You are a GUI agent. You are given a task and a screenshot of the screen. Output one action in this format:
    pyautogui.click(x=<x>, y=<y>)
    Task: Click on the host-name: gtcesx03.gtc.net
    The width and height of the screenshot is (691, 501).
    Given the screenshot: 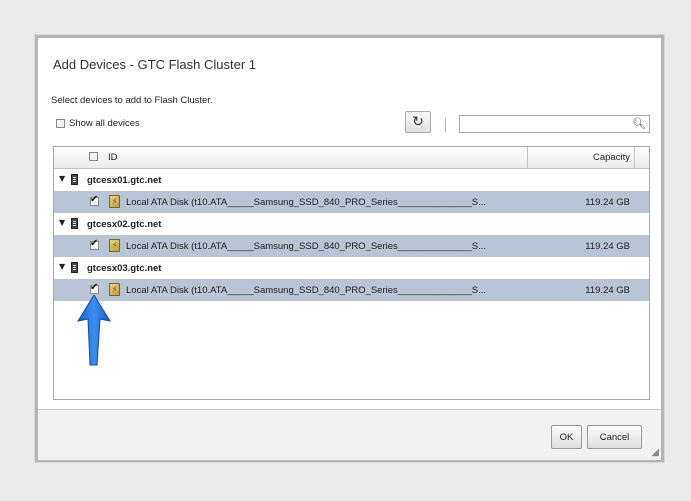 What is the action you would take?
    pyautogui.click(x=124, y=268)
    